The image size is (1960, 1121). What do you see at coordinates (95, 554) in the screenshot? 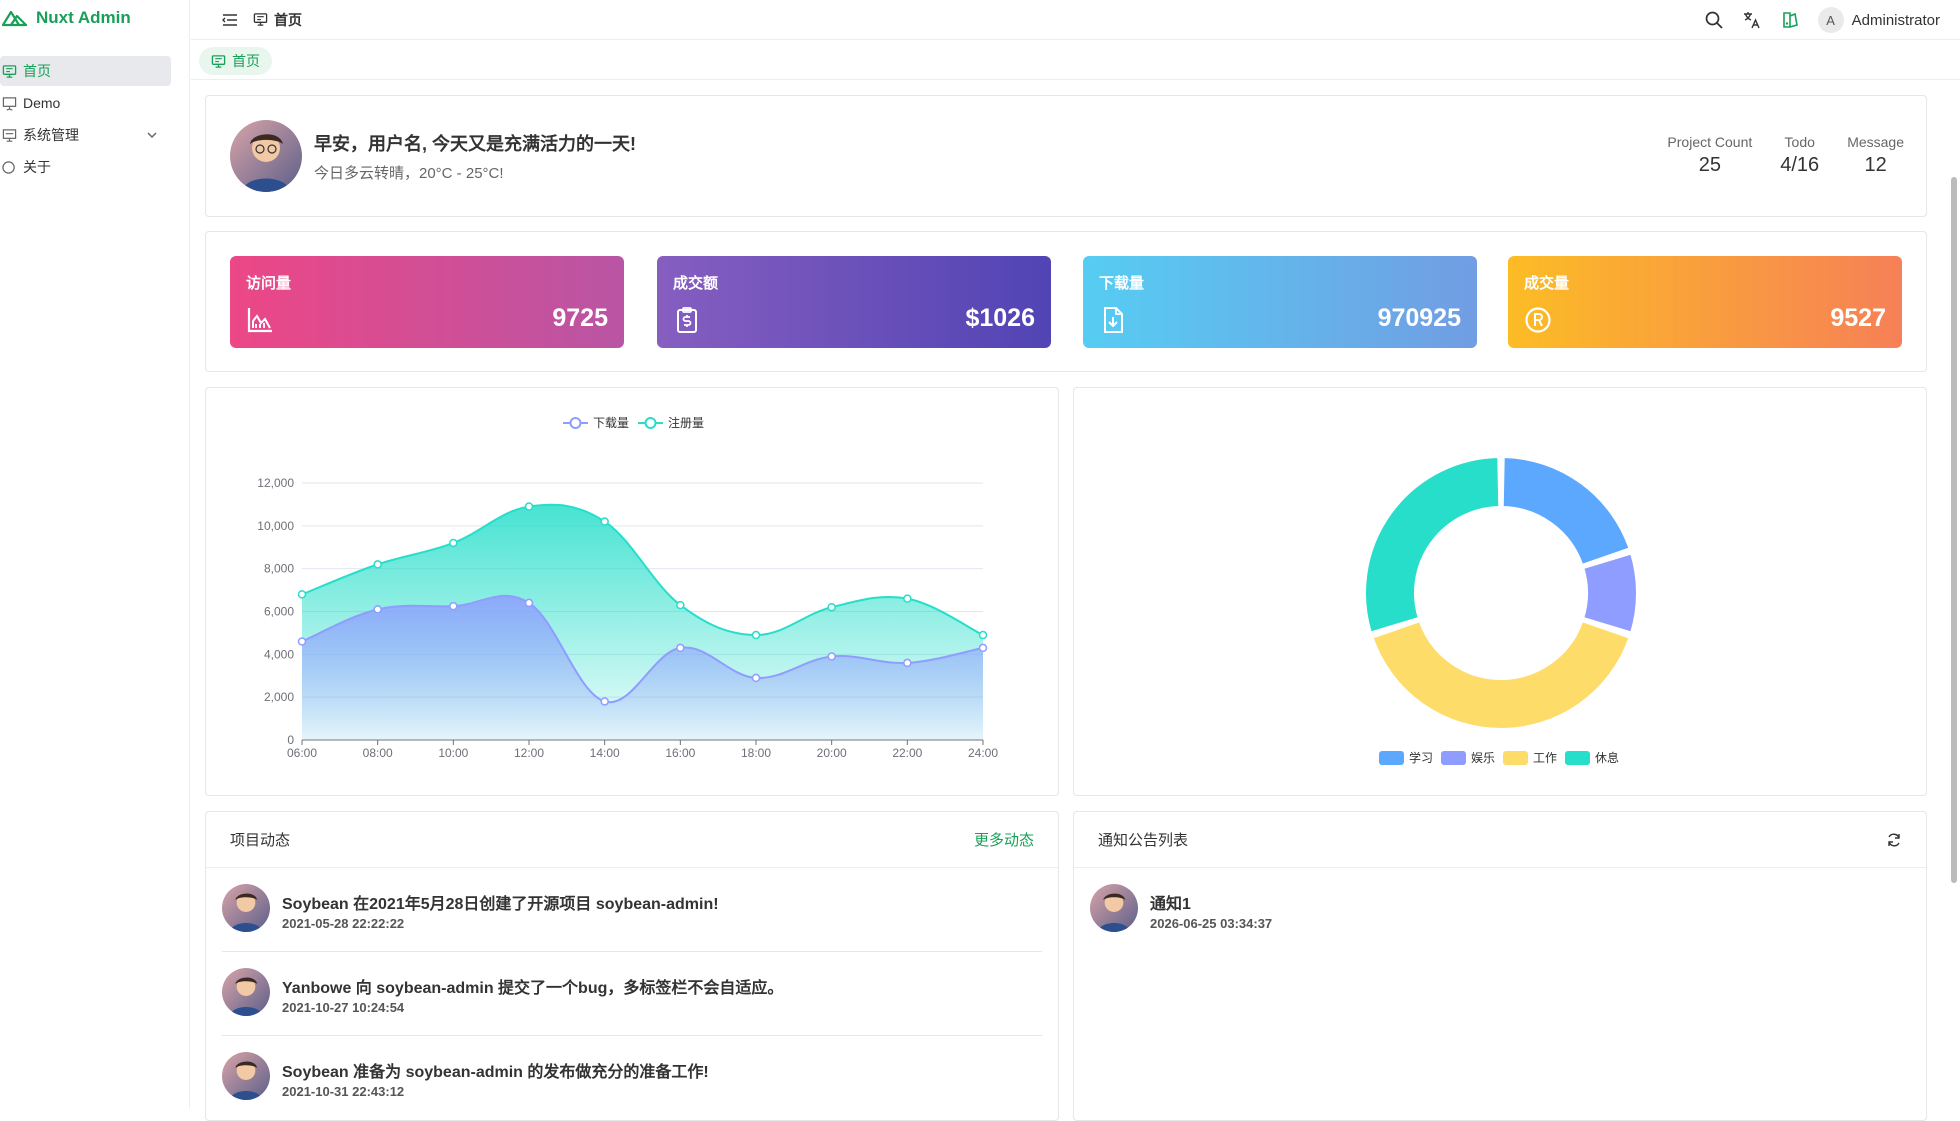
I see `sidebar: Nuxt Admin 首页 Demo 系统管理 关于` at bounding box center [95, 554].